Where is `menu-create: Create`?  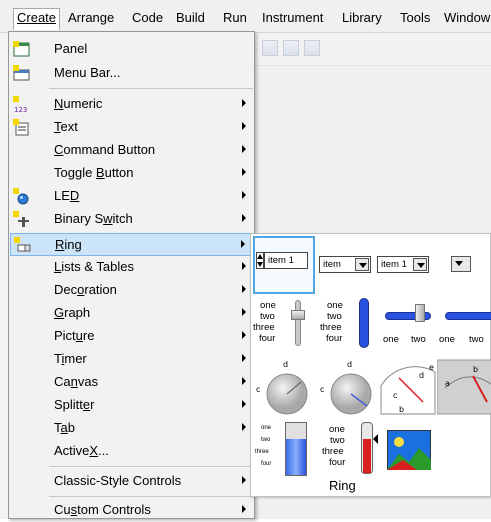
menu-create: Create is located at coordinates (37, 19).